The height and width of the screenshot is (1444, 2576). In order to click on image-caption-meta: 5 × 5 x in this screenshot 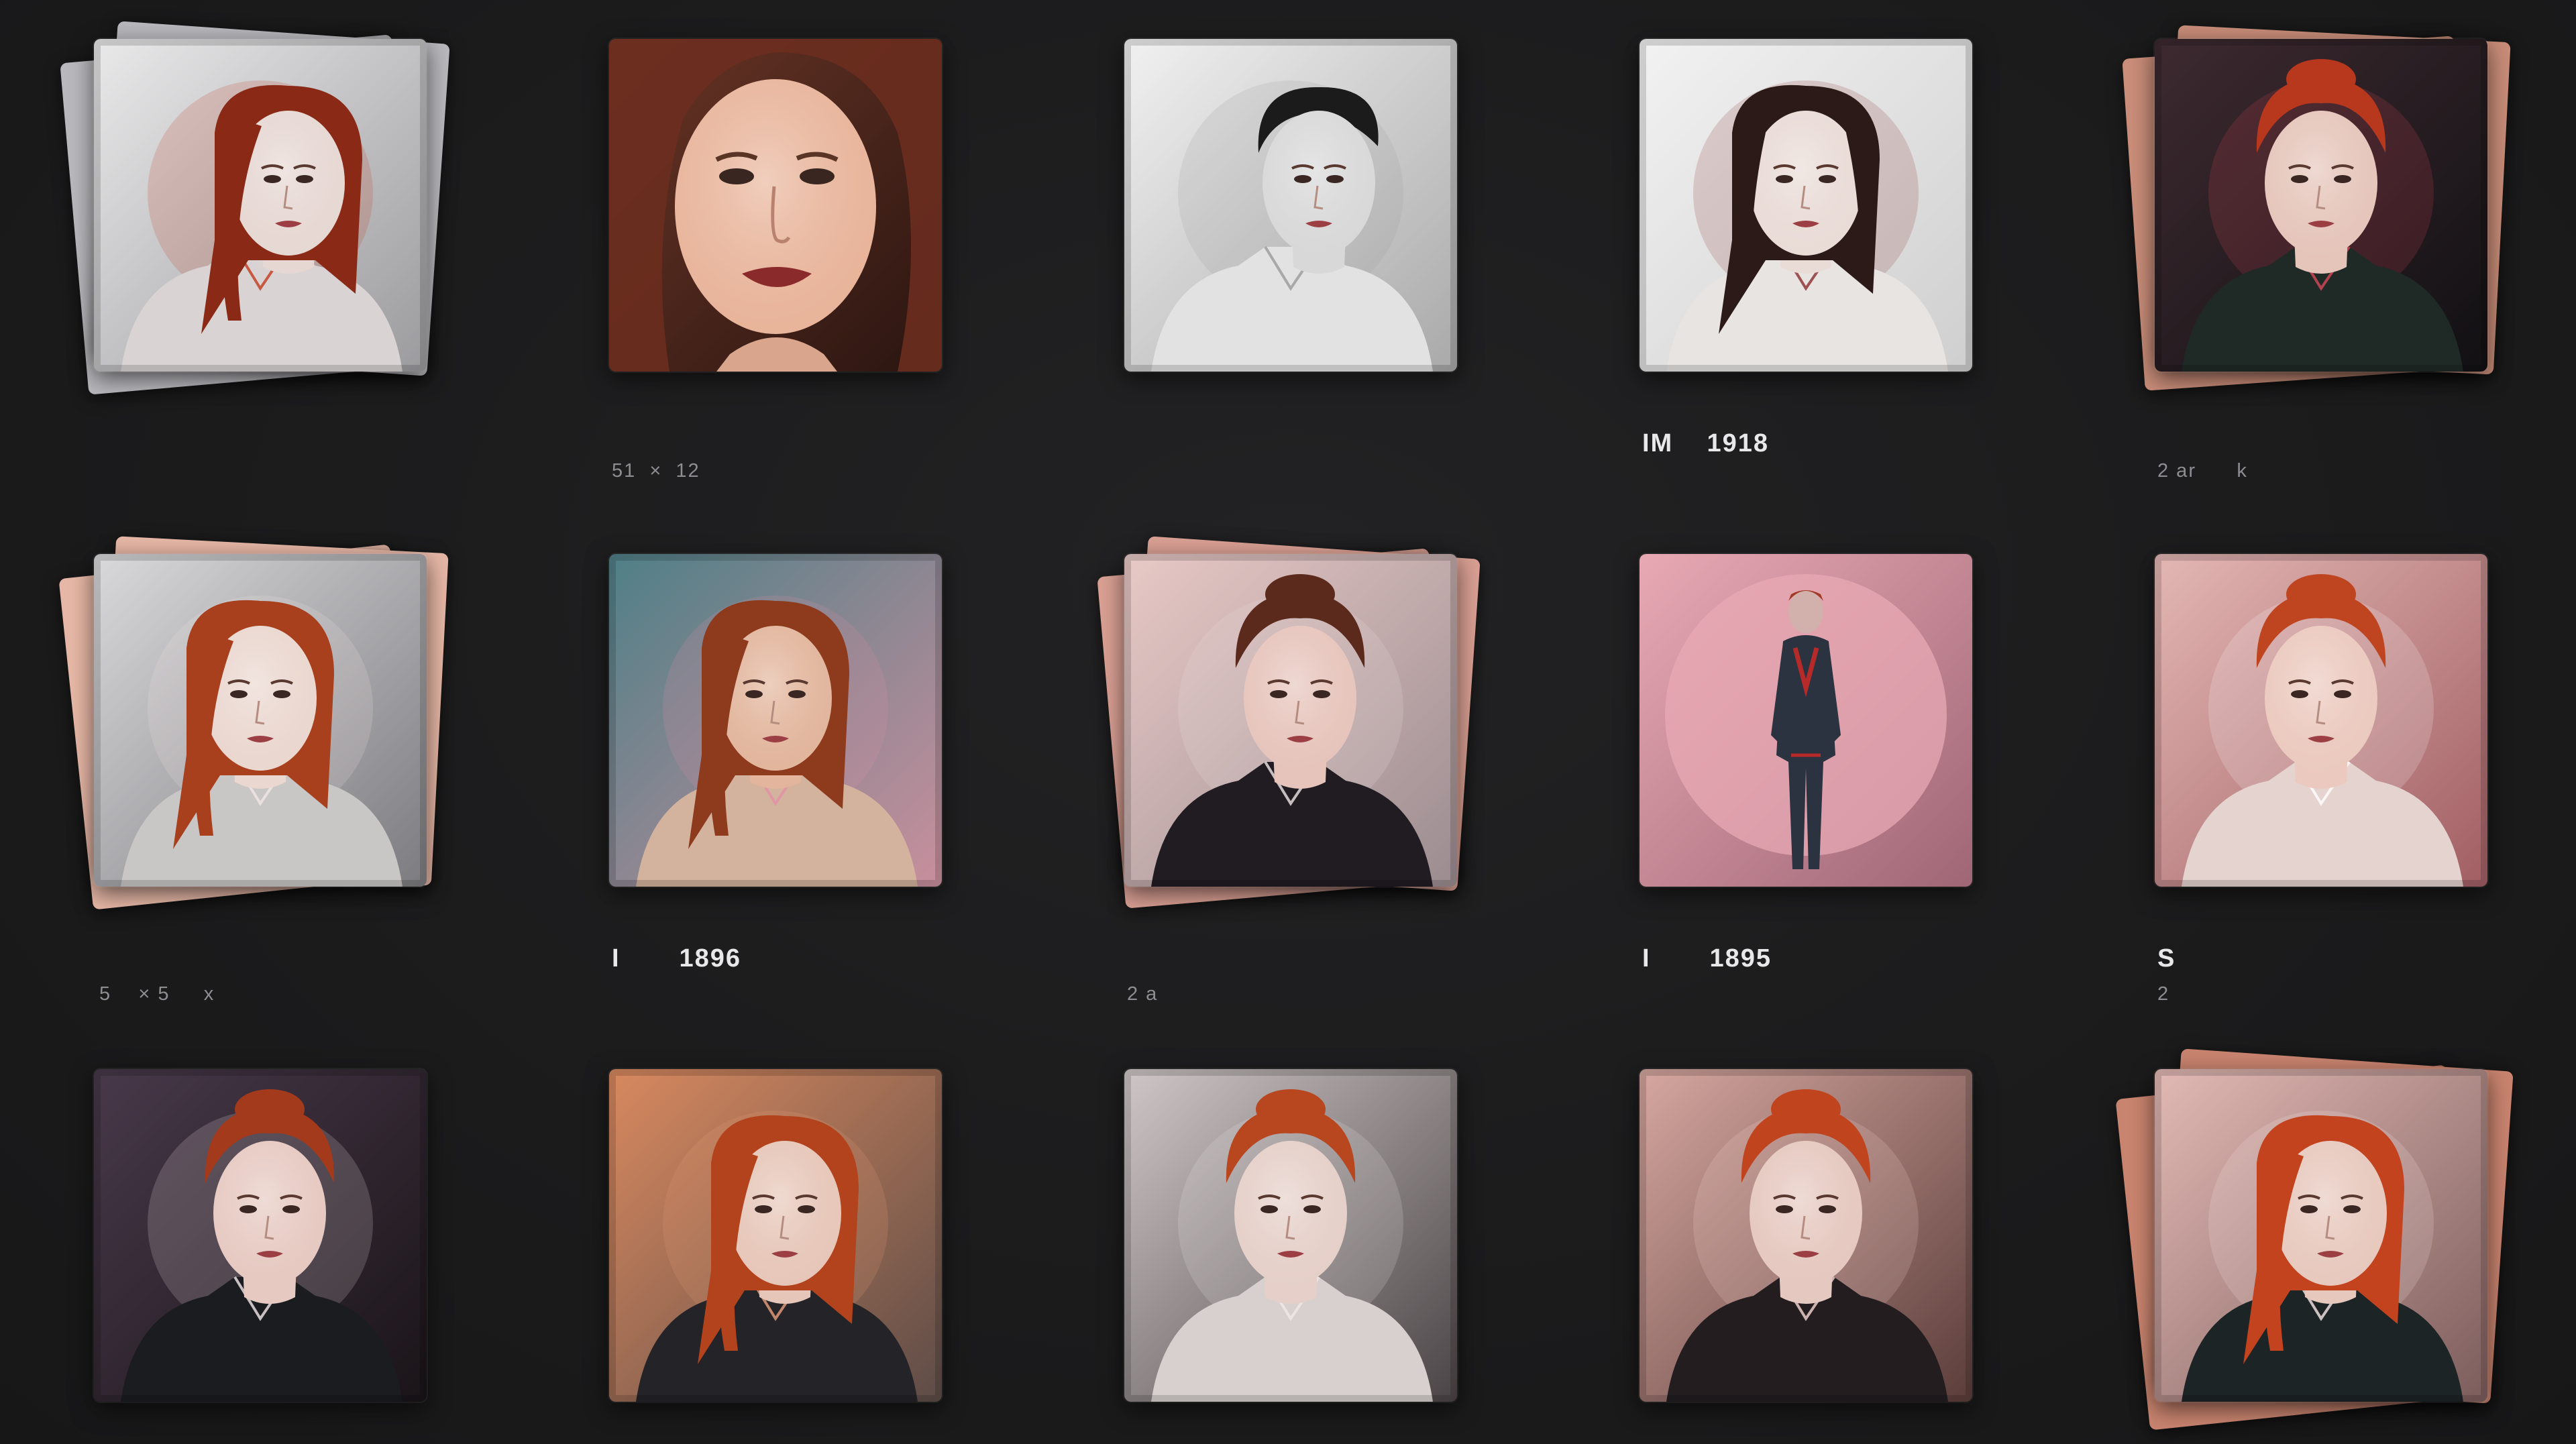, I will do `click(157, 994)`.